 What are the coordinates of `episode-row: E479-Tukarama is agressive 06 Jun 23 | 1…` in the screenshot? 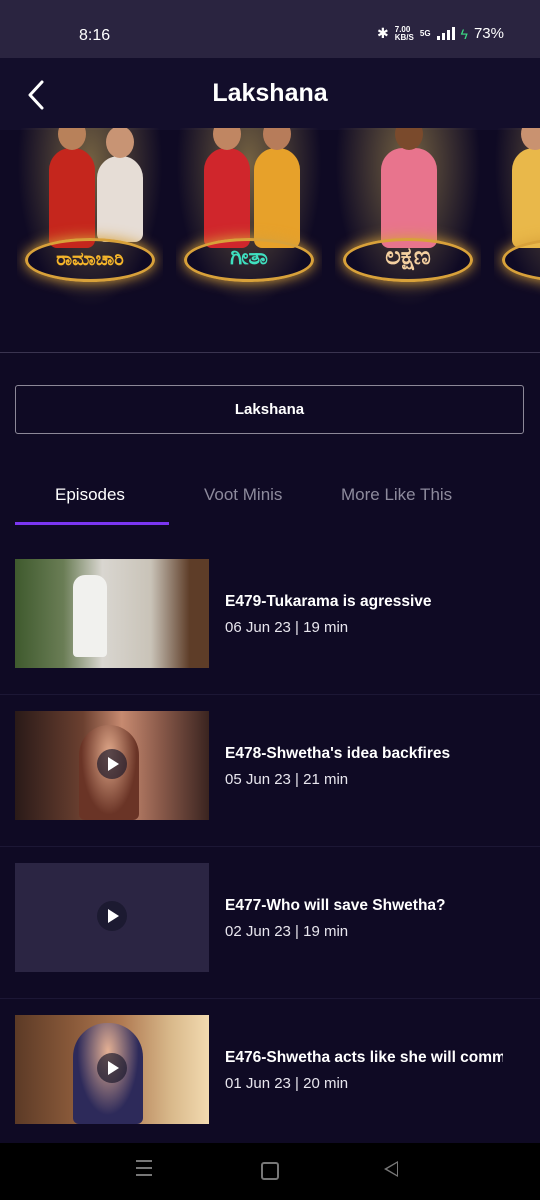 It's located at (270, 635).